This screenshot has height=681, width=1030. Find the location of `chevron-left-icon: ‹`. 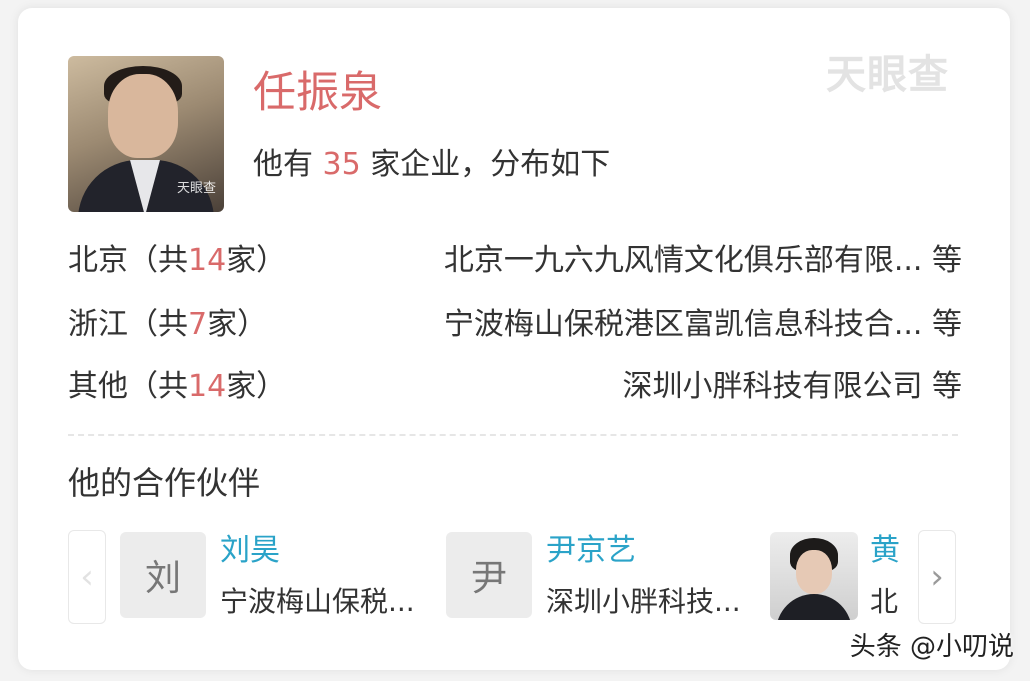

chevron-left-icon: ‹ is located at coordinates (87, 577).